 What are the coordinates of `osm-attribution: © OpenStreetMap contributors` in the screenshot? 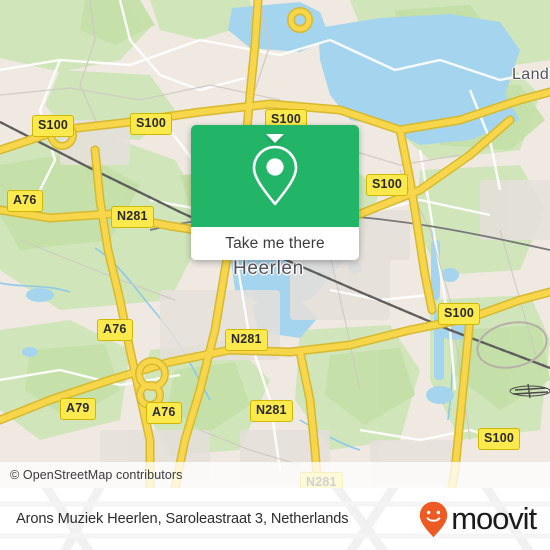 It's located at (275, 475).